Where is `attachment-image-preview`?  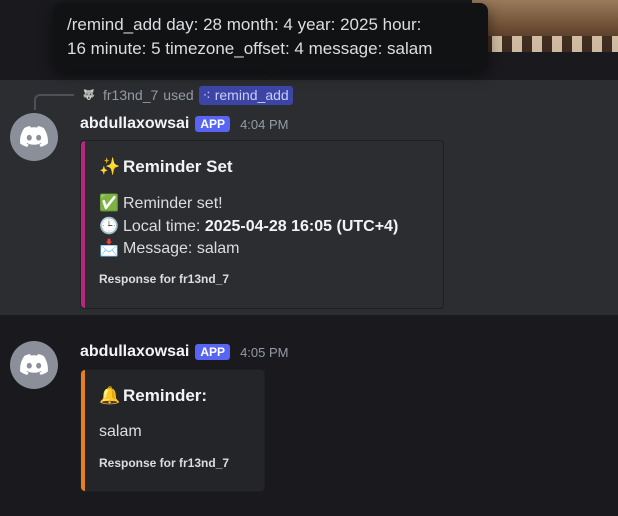 attachment-image-preview is located at coordinates (545, 26).